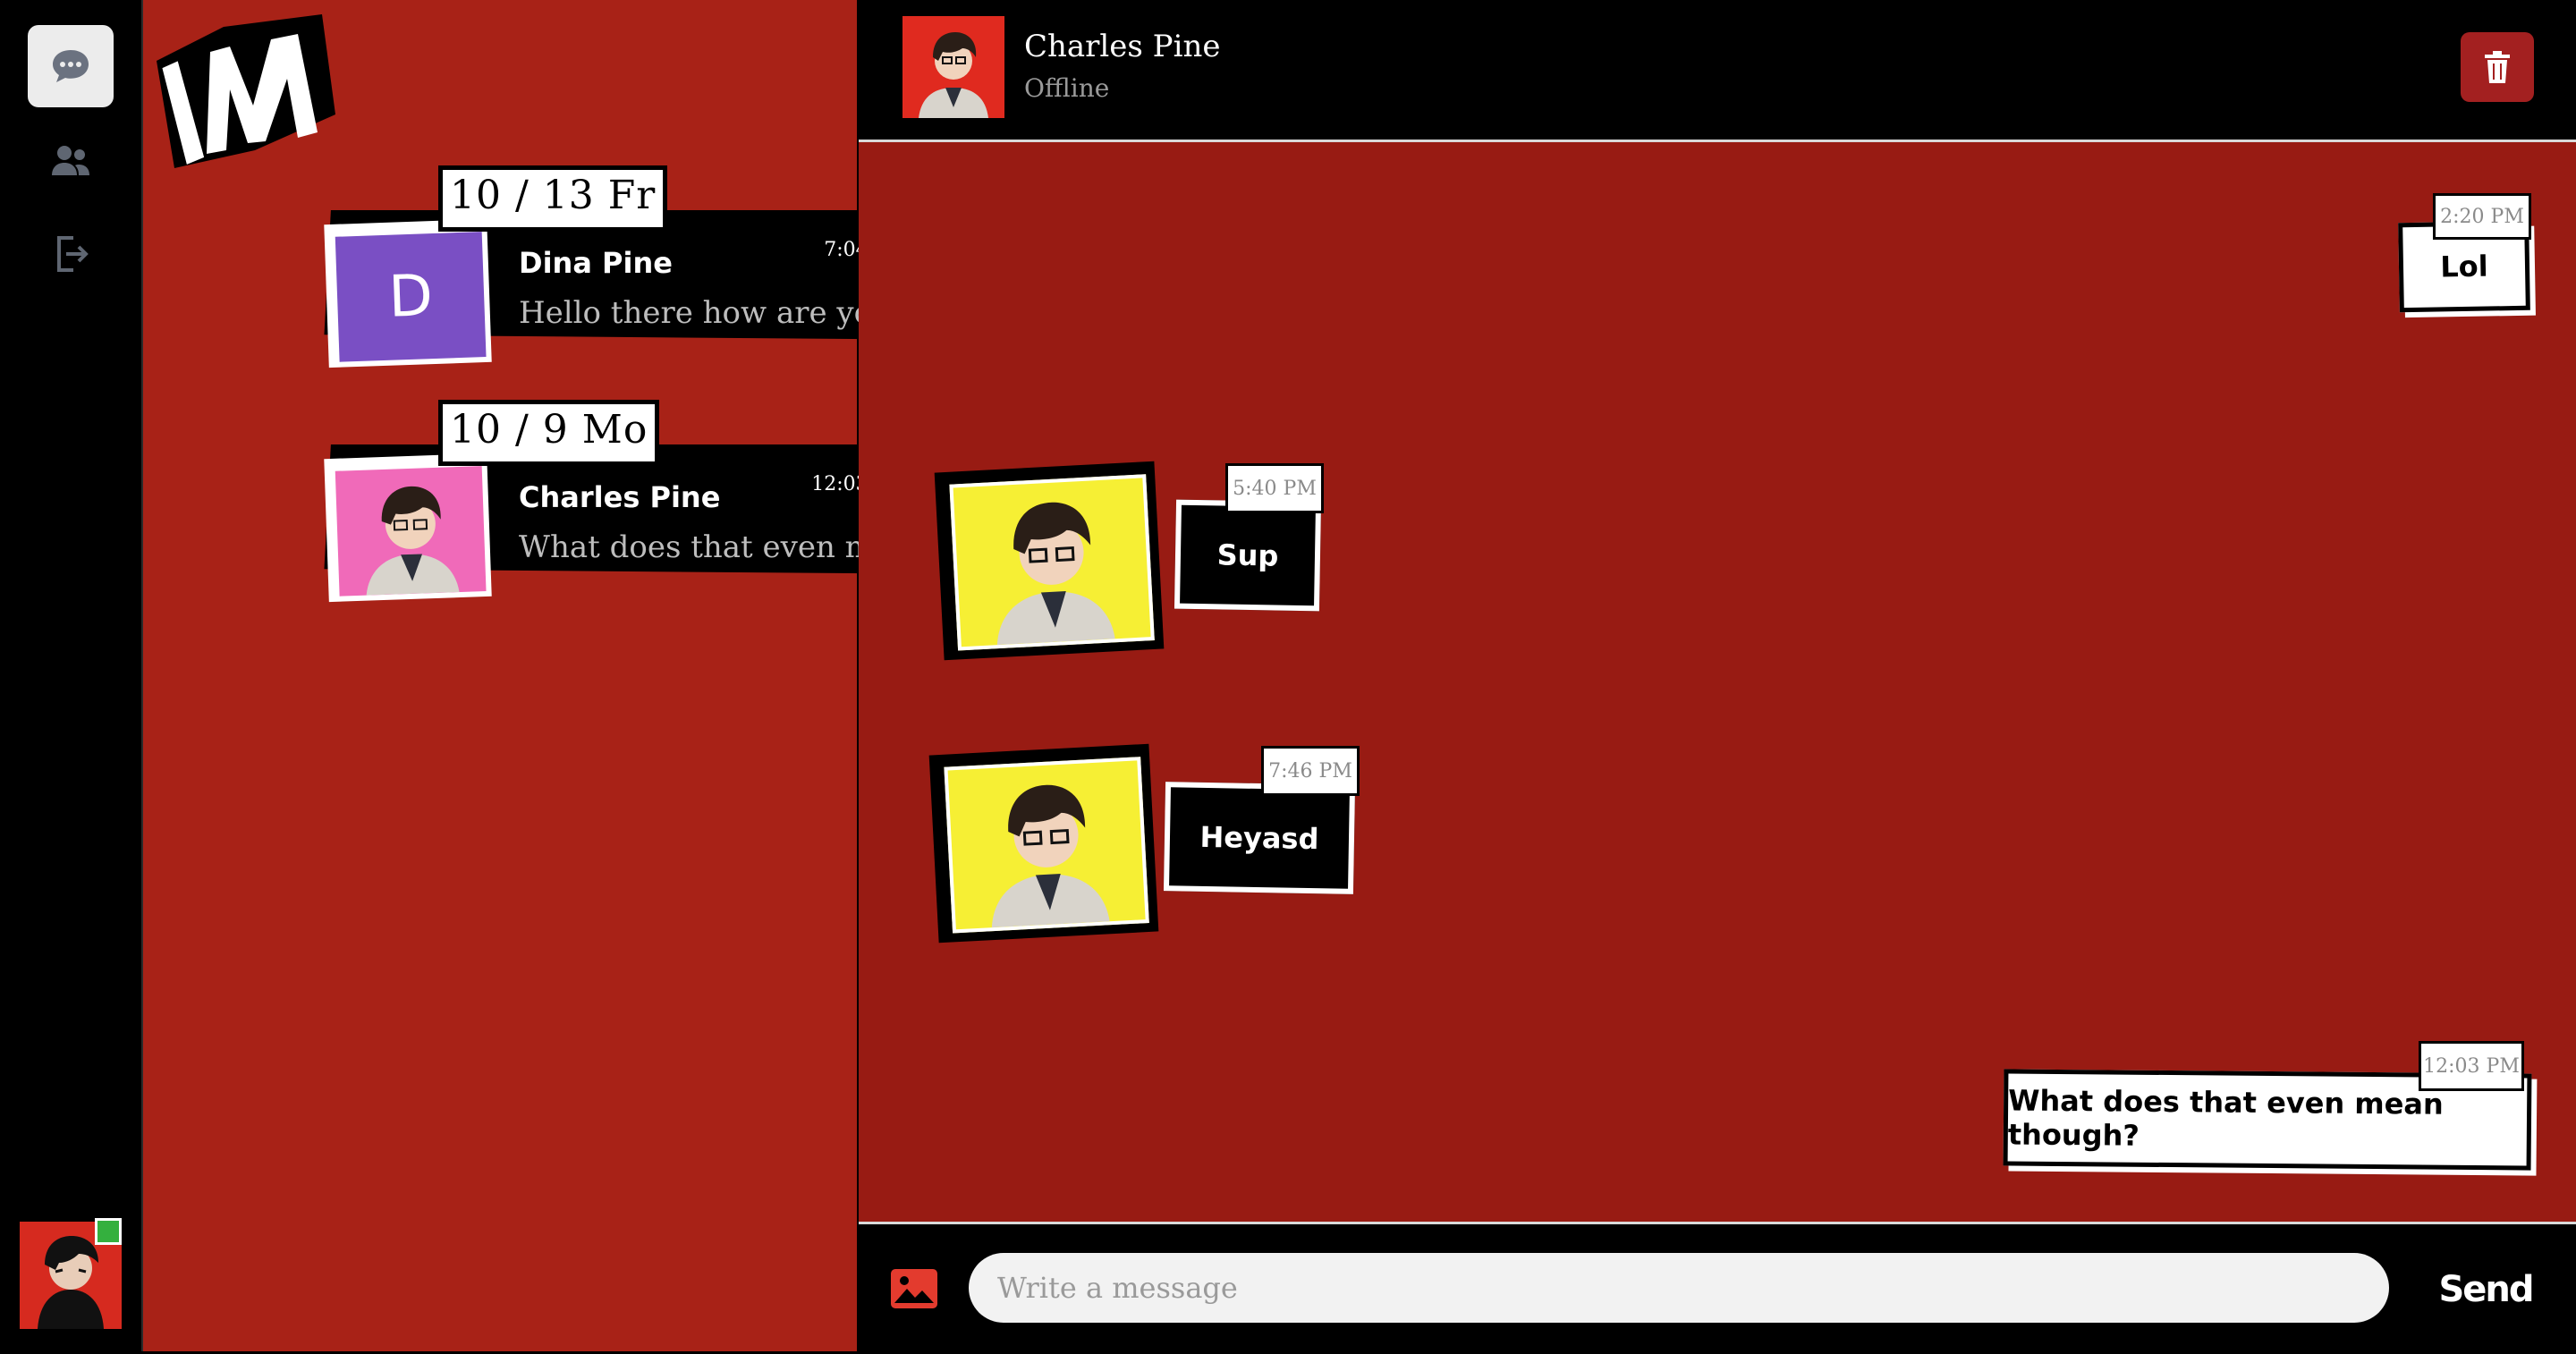 The image size is (2576, 1354). I want to click on nav-rail, so click(71, 675).